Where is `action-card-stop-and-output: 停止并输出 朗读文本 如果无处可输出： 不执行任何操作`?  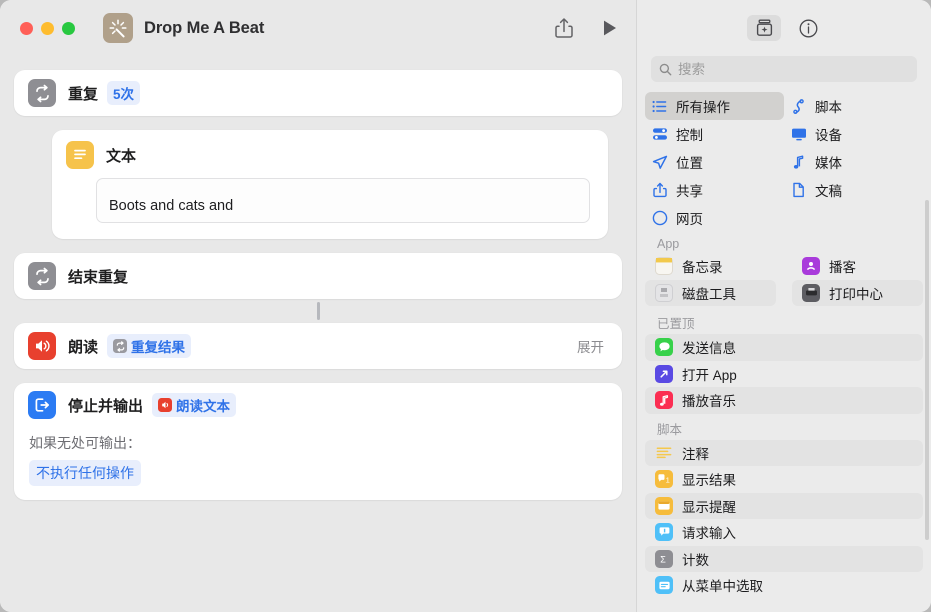
action-card-stop-and-output: 停止并输出 朗读文本 如果无处可输出： 不执行任何操作 is located at coordinates (318, 441).